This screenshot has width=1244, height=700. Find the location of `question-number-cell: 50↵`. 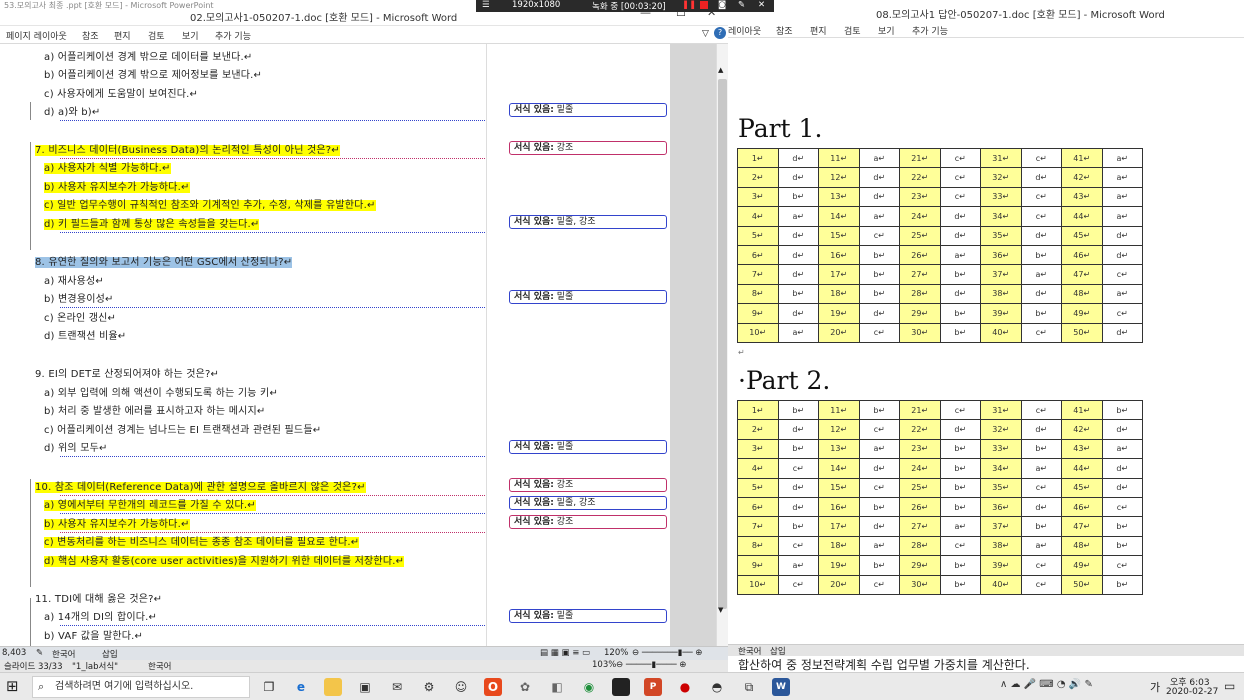

question-number-cell: 50↵ is located at coordinates (1082, 584).